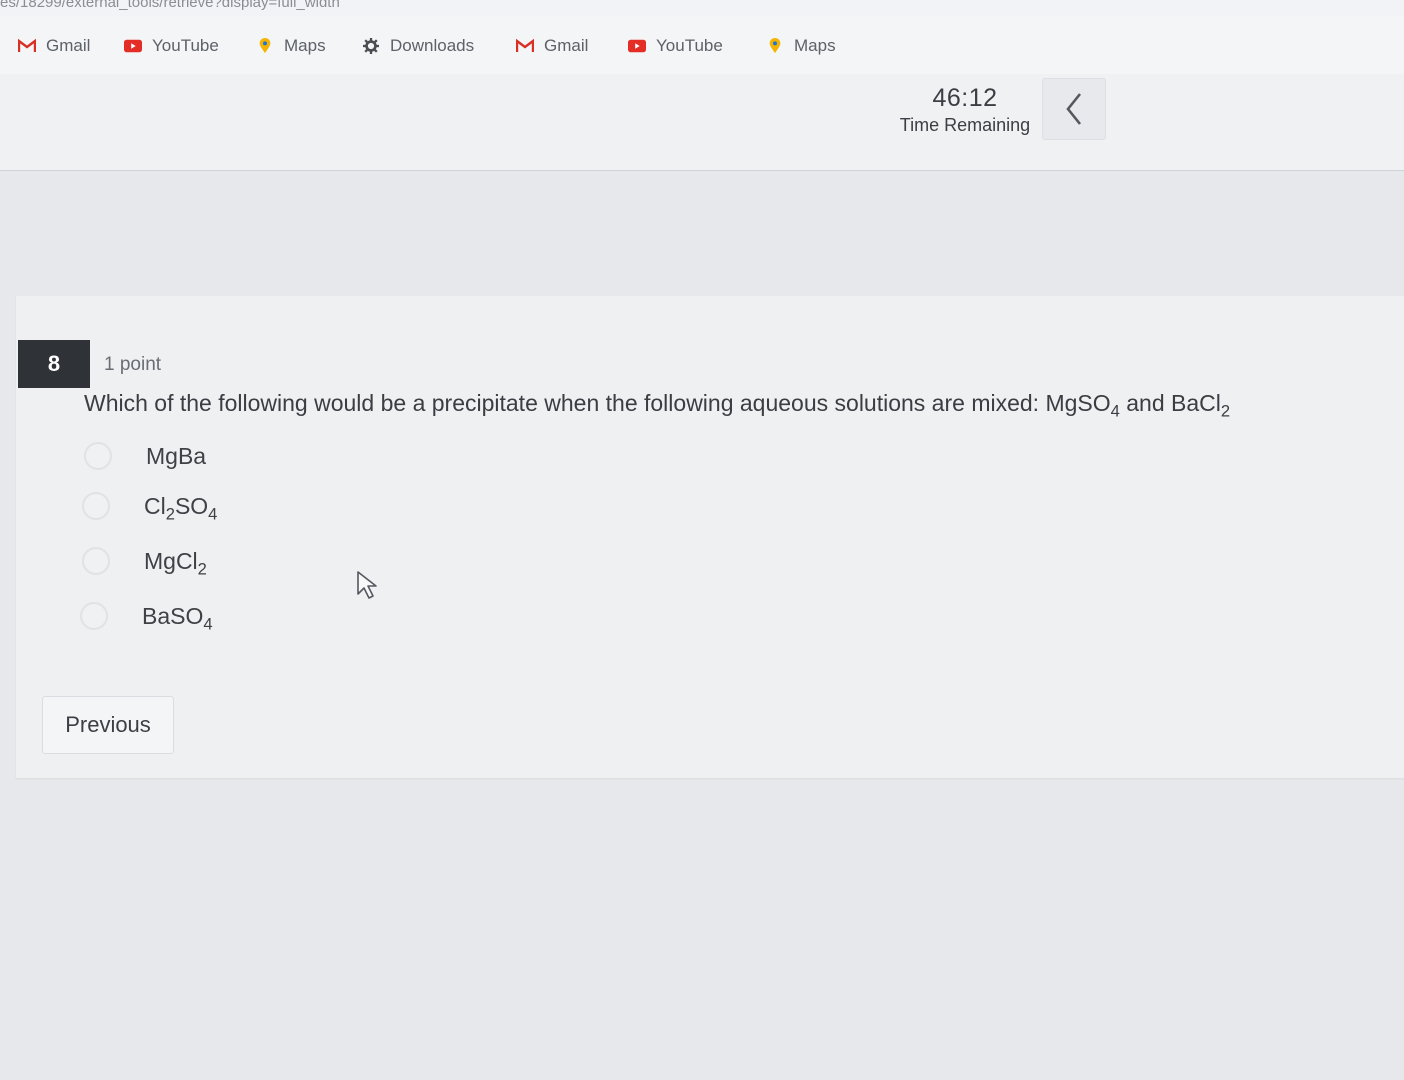 Image resolution: width=1404 pixels, height=1080 pixels. I want to click on gear-icon, so click(371, 46).